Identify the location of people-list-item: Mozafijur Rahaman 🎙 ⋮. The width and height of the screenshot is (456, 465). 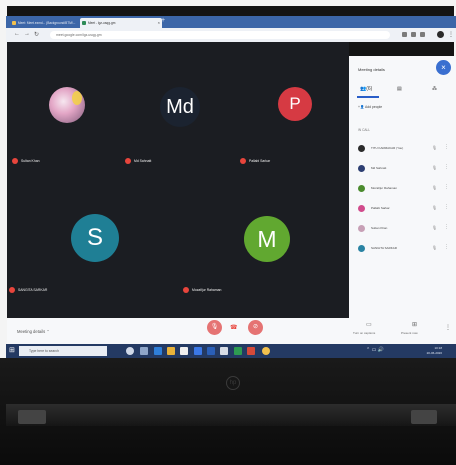
(404, 189).